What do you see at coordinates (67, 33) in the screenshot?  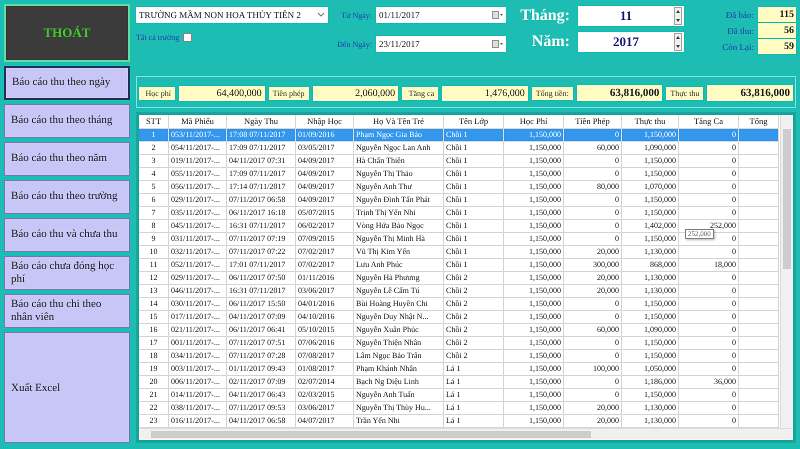 I see `exit-button: THOÁT` at bounding box center [67, 33].